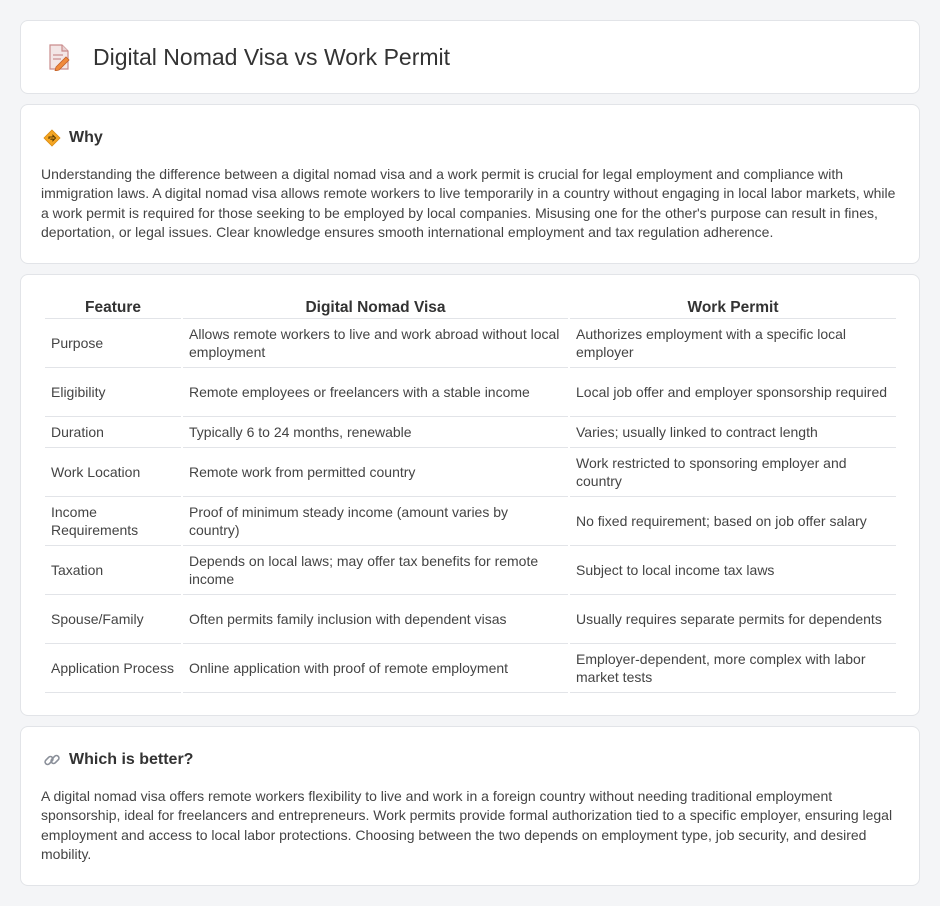 This screenshot has width=940, height=906. Describe the element at coordinates (86, 137) in the screenshot. I see `why-title: Why` at that location.